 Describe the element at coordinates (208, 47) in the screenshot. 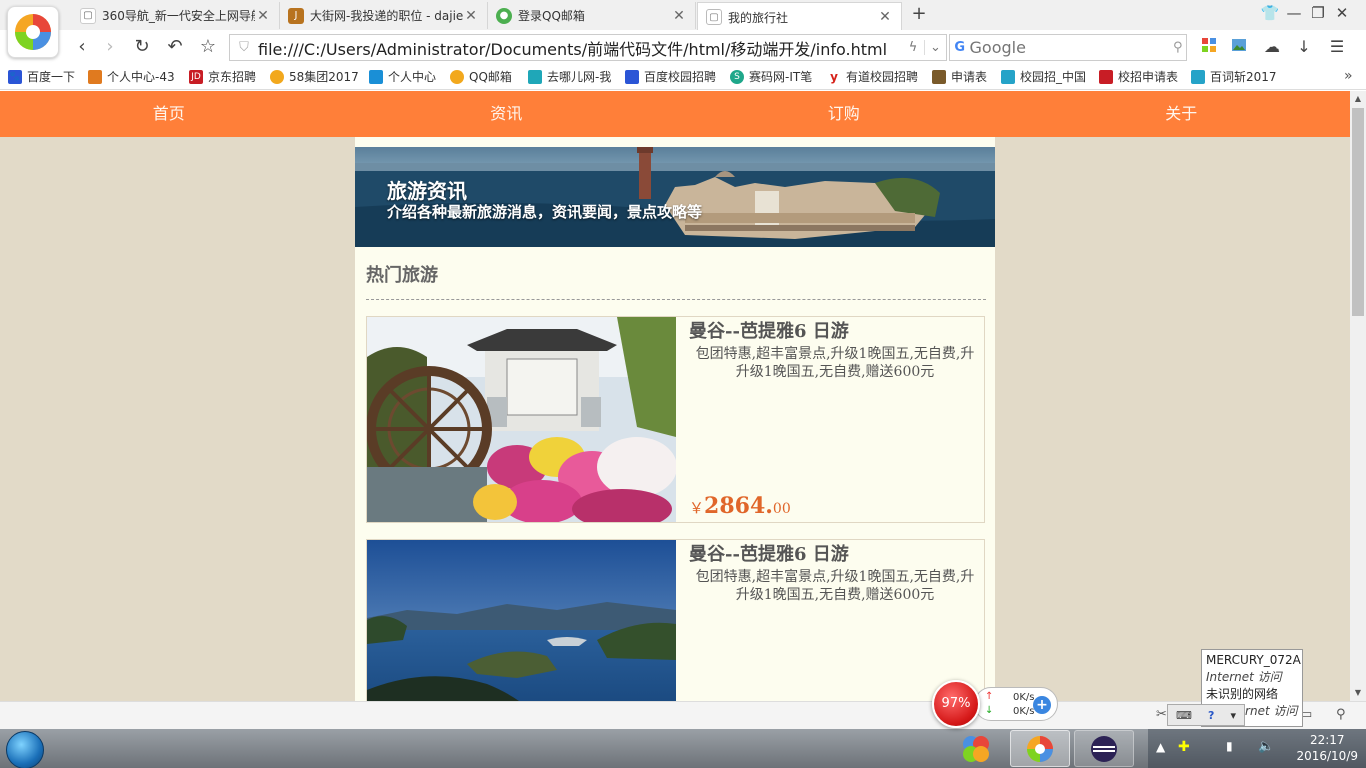

I see `favorite-star-icon: ☆` at that location.